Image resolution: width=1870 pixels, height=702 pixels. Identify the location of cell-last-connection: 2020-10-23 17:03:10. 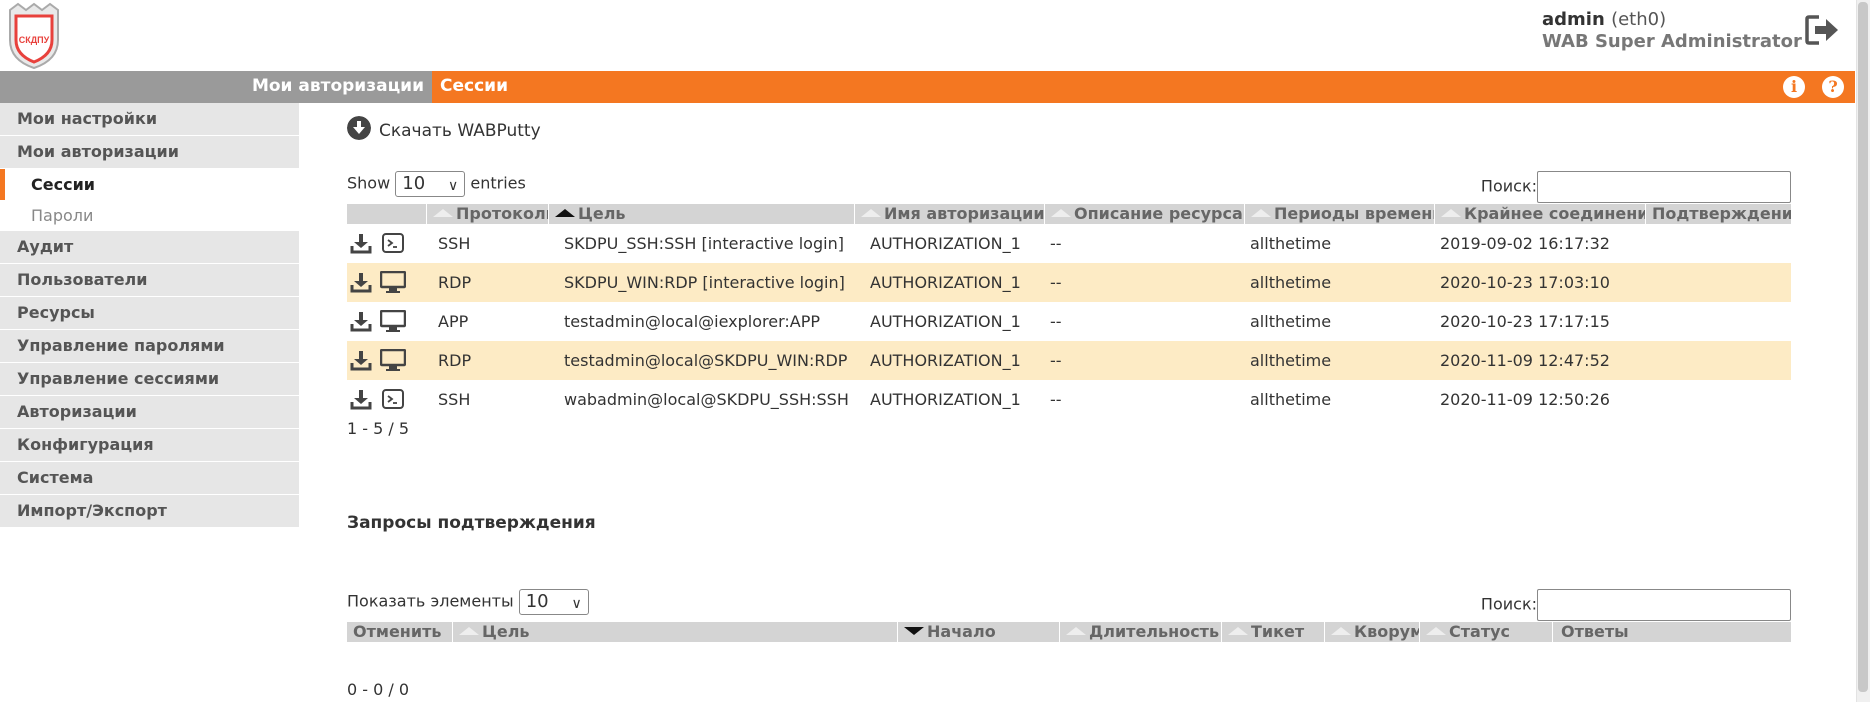
(1525, 282).